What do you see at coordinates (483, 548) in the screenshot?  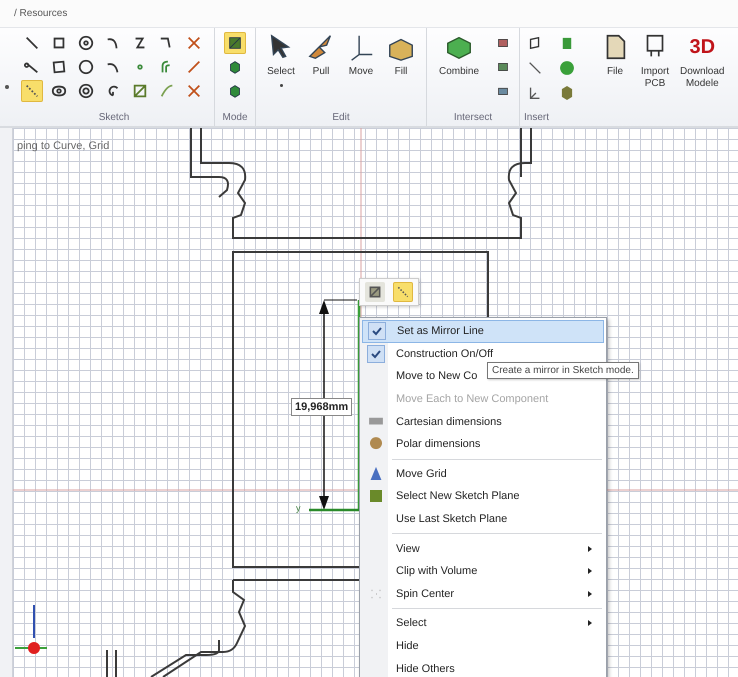 I see `menu-item: View` at bounding box center [483, 548].